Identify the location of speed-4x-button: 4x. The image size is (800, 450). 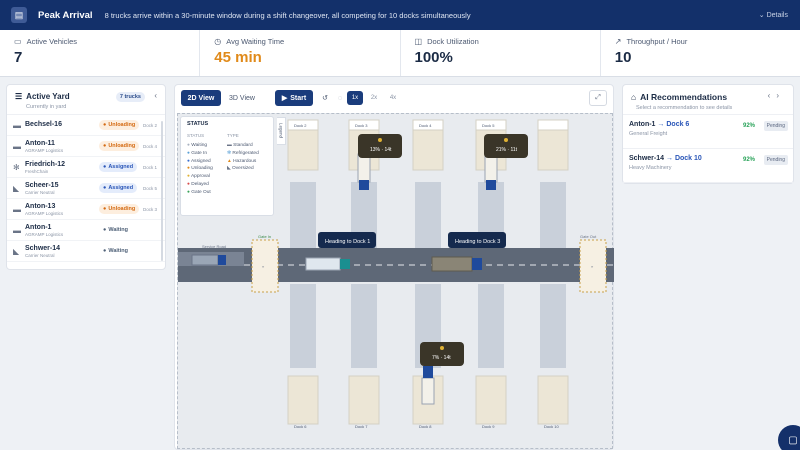
(393, 98).